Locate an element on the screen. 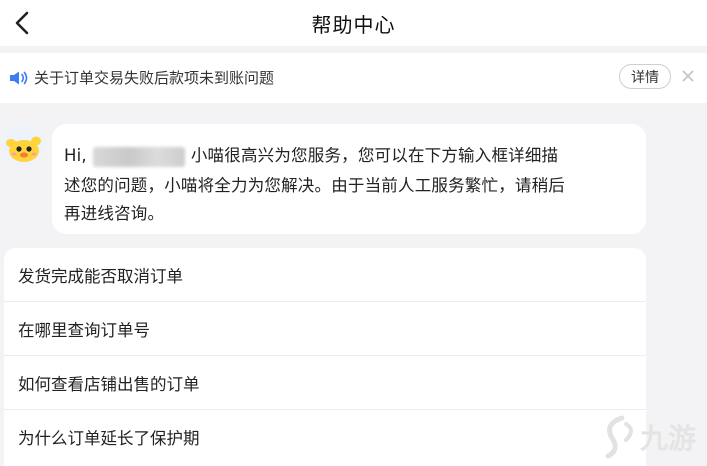 The height and width of the screenshot is (466, 707). speaker-icon is located at coordinates (19, 78).